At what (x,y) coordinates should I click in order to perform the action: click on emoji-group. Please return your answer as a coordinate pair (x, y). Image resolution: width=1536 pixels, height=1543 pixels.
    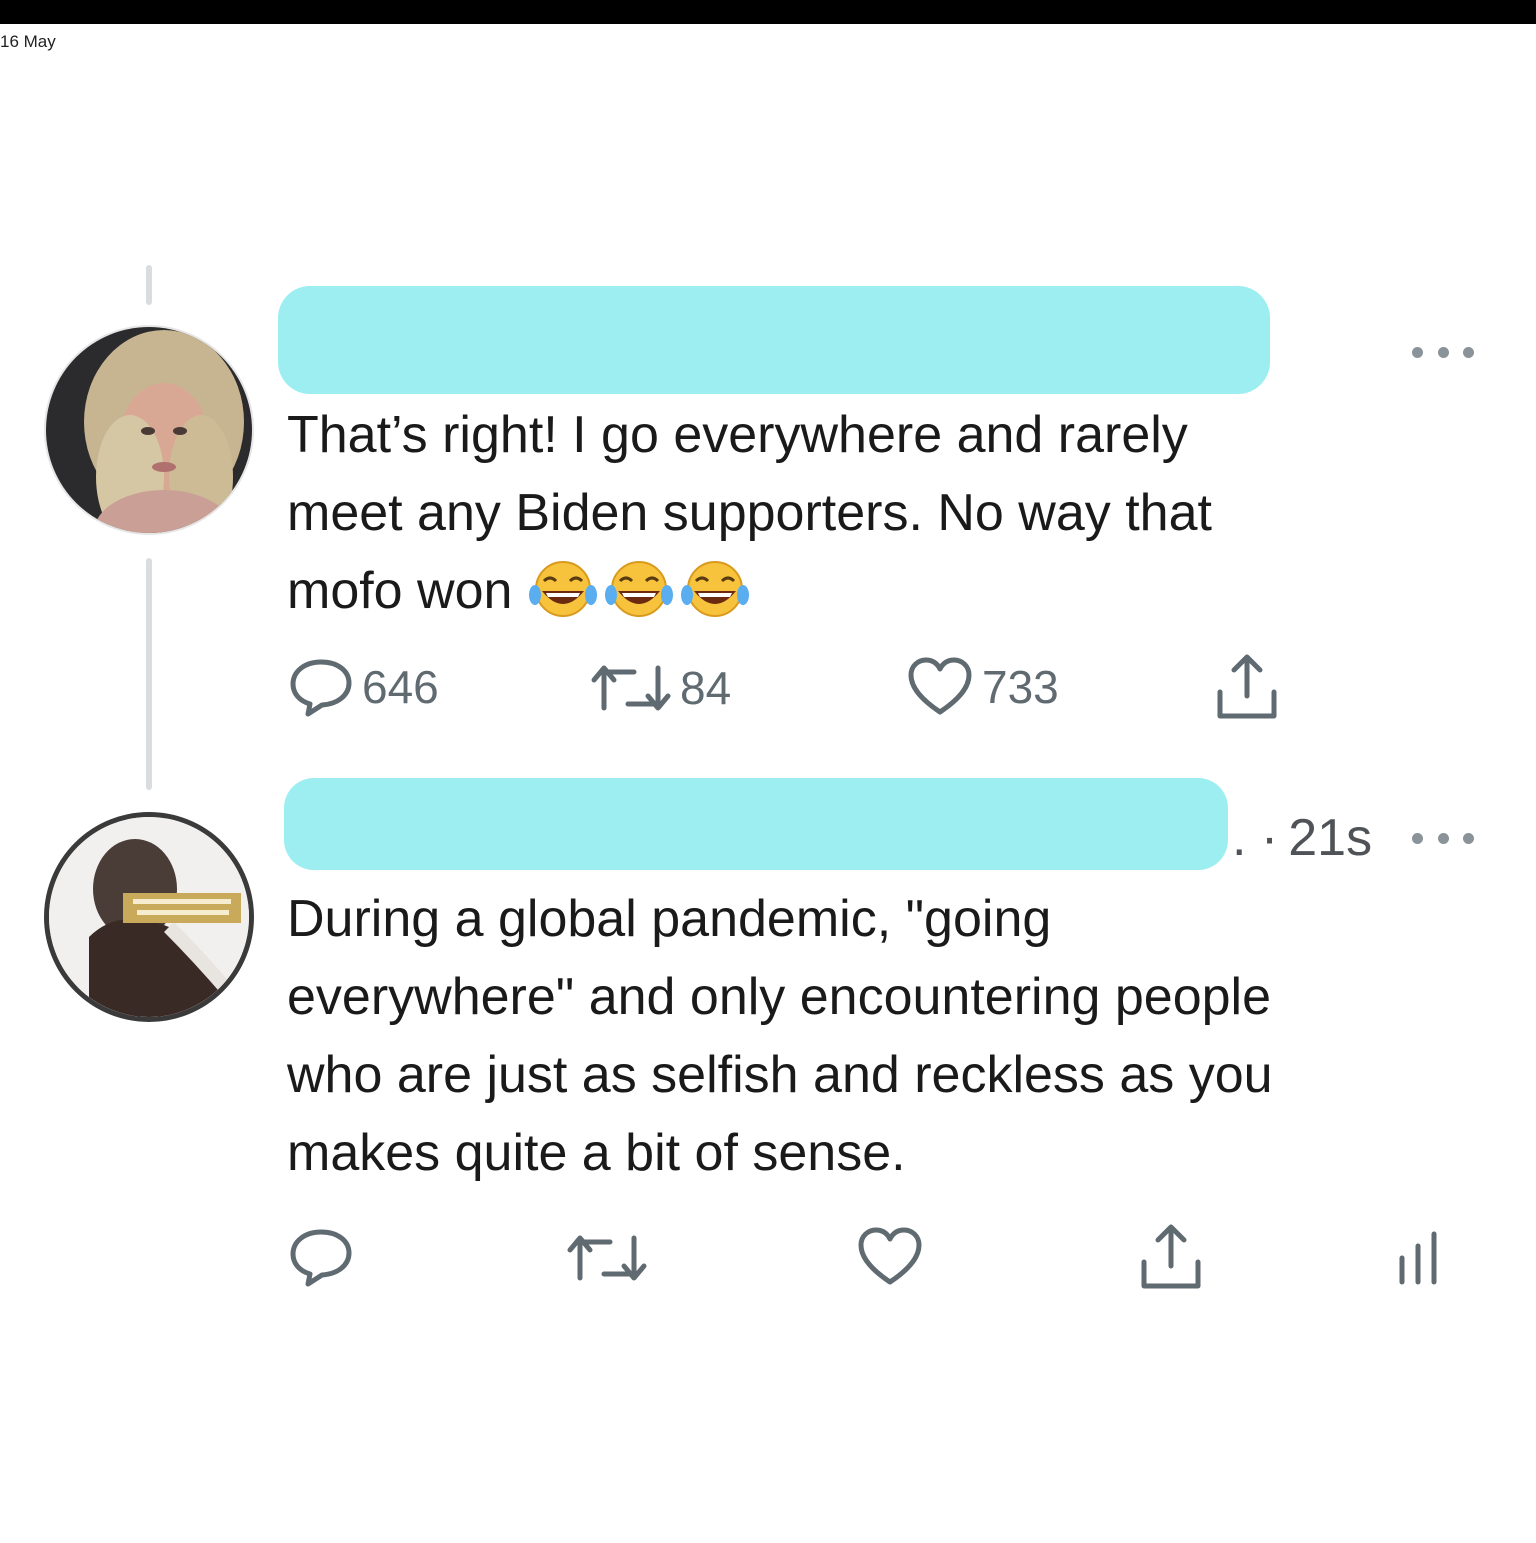
    Looking at the image, I should click on (639, 590).